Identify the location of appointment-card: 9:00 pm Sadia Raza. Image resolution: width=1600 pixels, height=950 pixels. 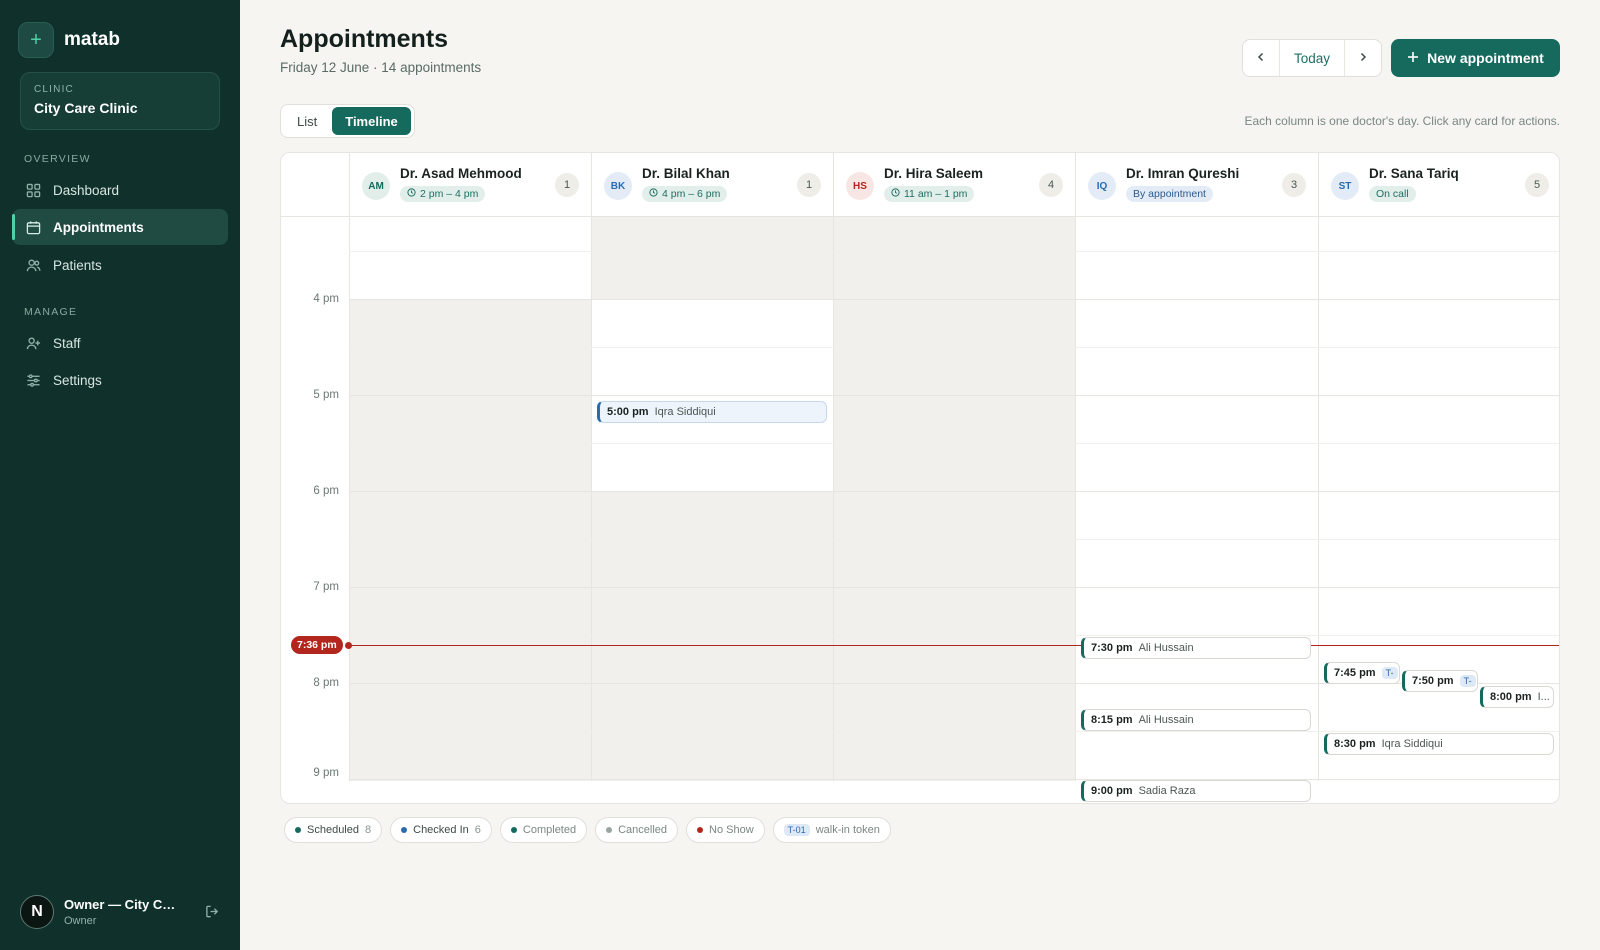
(1196, 791).